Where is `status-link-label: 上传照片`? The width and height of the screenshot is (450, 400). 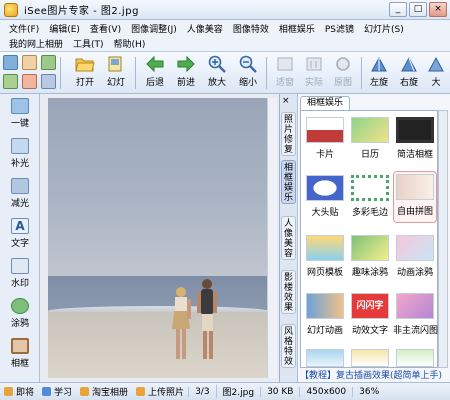
status-link-label: 上传照片 is located at coordinates (166, 393).